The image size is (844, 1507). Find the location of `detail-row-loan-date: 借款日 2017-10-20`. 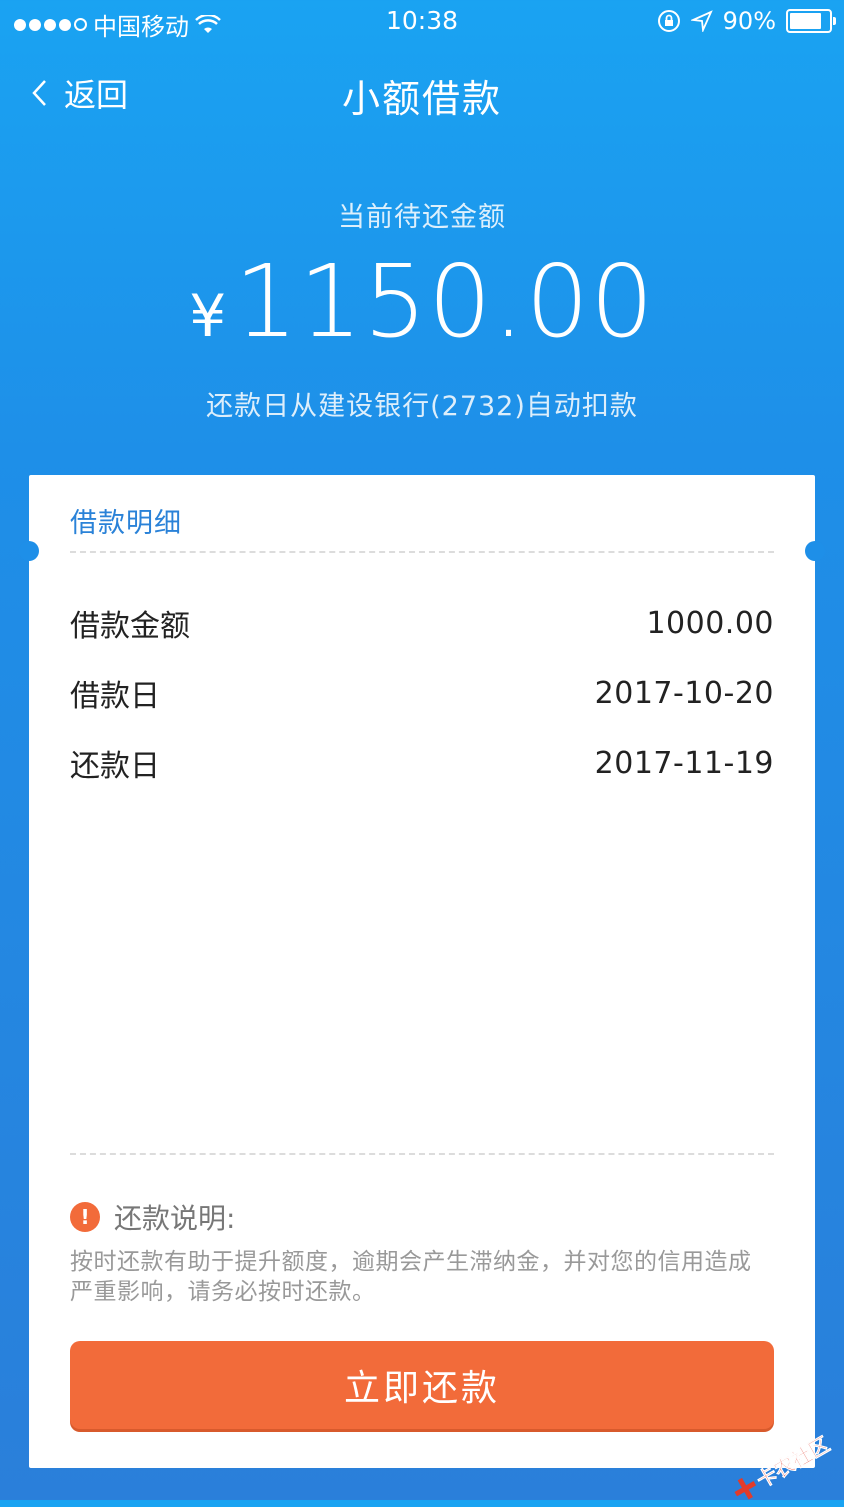

detail-row-loan-date: 借款日 2017-10-20 is located at coordinates (422, 693).